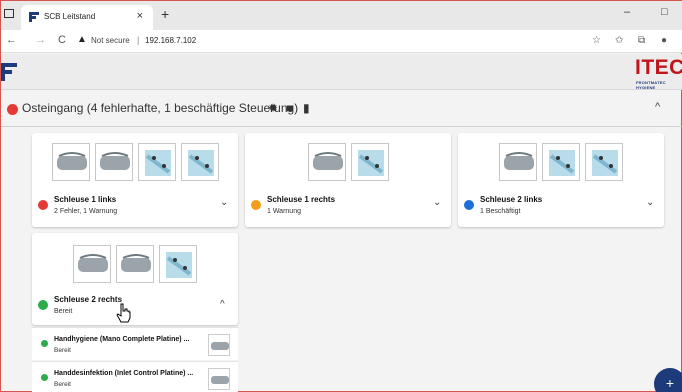 The image size is (682, 392). Describe the element at coordinates (12, 109) in the screenshot. I see `group-status-dot` at that location.